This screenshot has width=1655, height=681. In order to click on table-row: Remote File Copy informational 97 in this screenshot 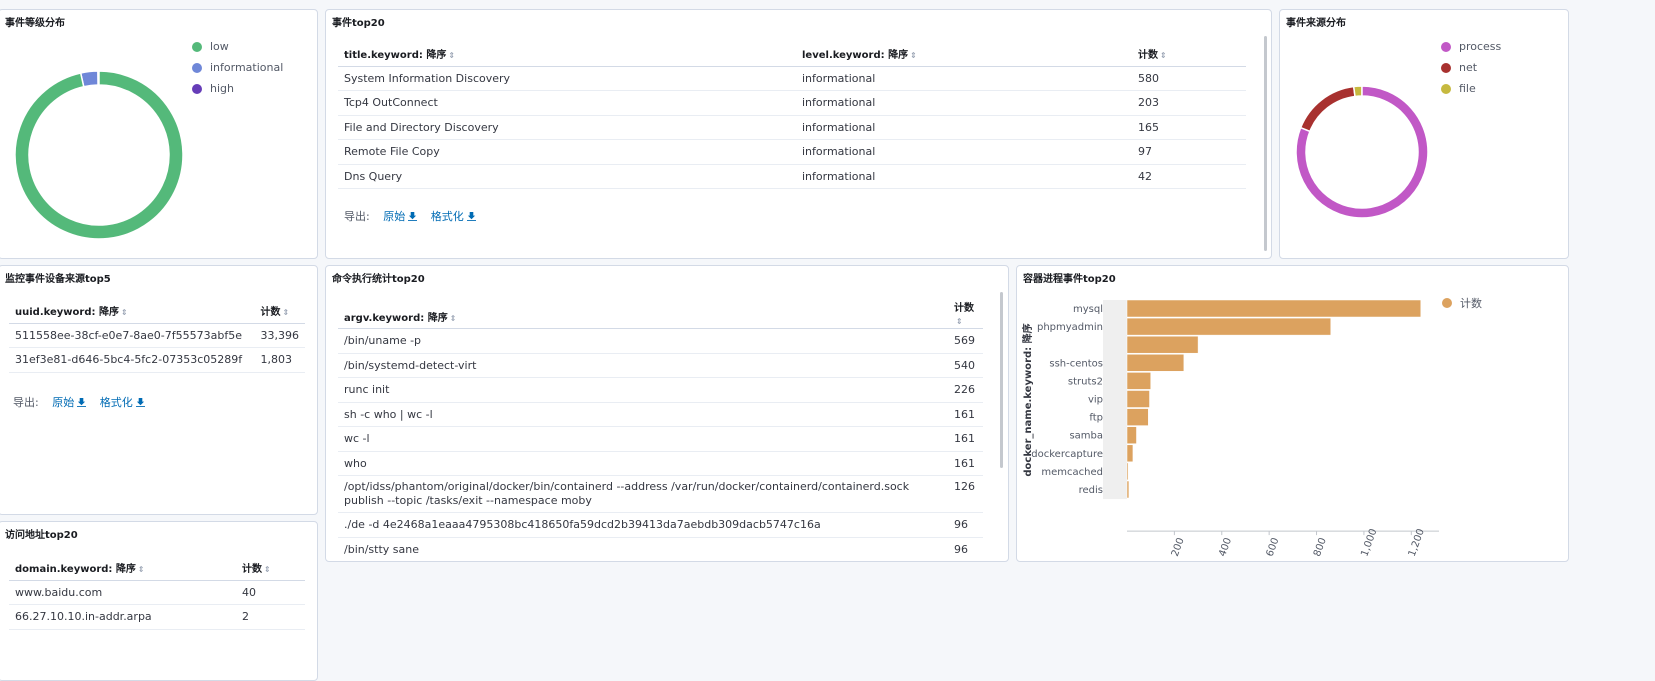, I will do `click(792, 152)`.